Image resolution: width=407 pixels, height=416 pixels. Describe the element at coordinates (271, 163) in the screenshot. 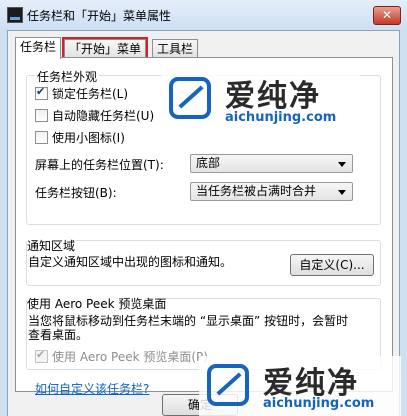

I see `location-select: 底部` at that location.